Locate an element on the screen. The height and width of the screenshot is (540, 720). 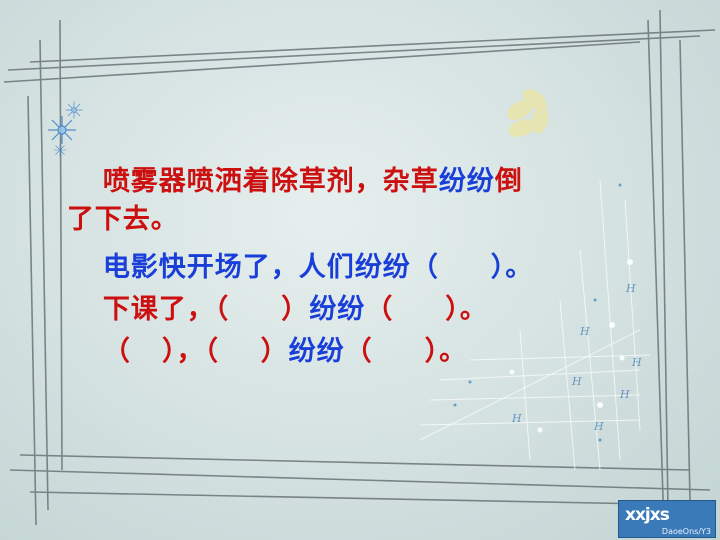
line-5-text-c: （ ）。 is located at coordinates (406, 351).